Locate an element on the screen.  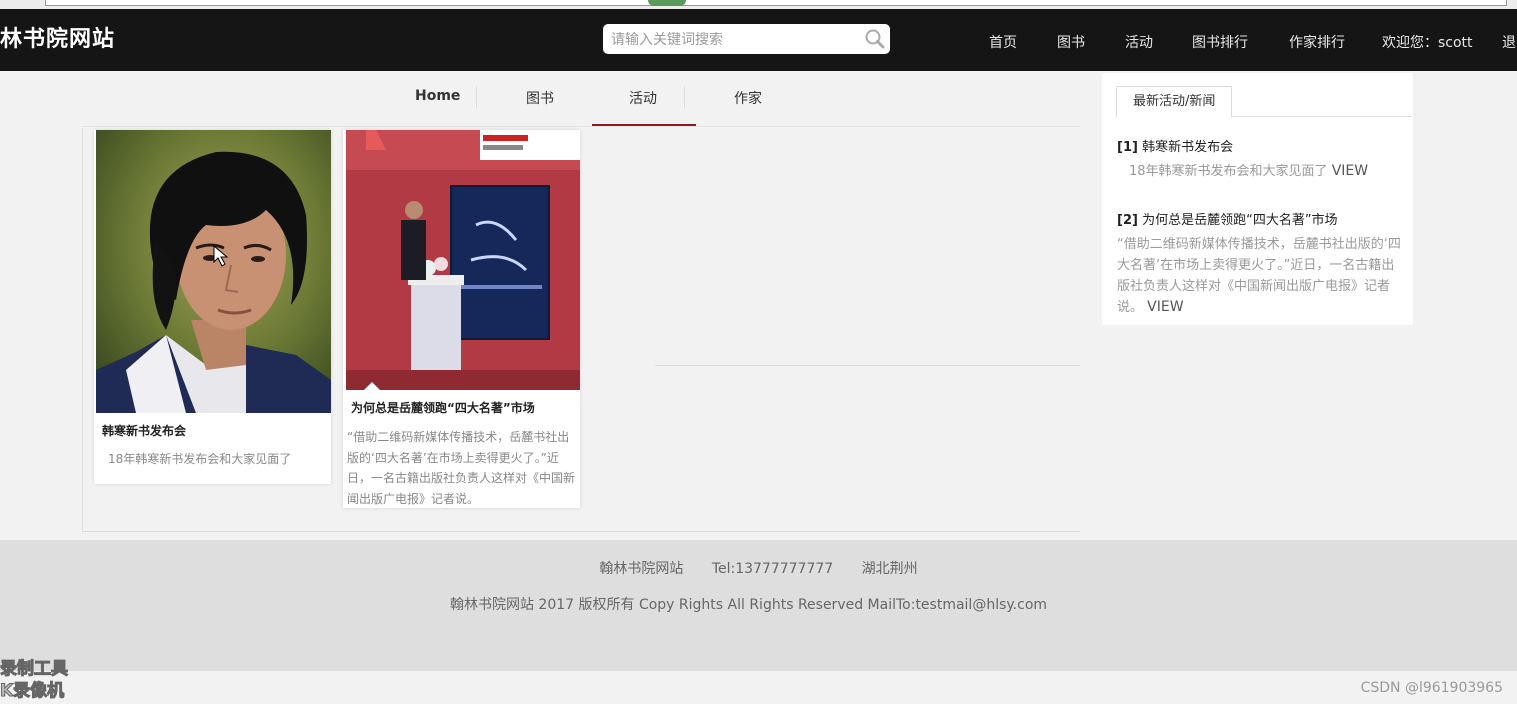
nav-author-ranking: 作家排行 is located at coordinates (1317, 42).